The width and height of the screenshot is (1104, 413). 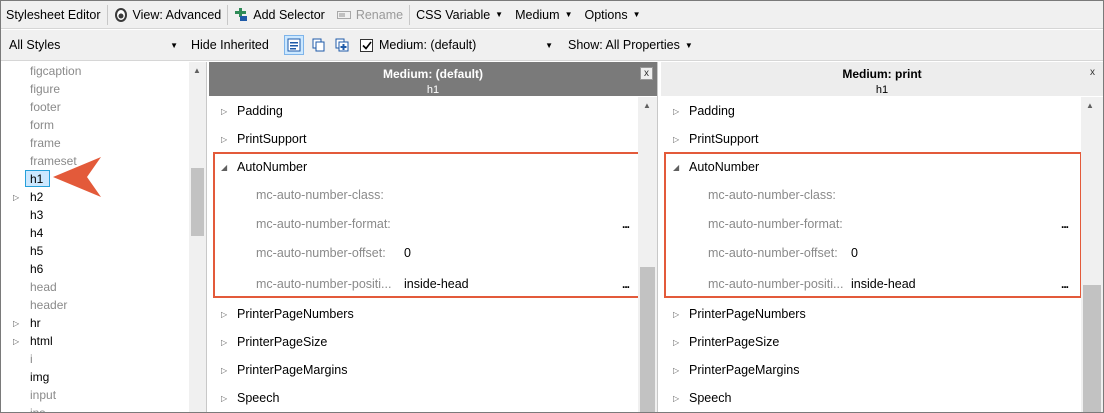 I want to click on copy-icon, so click(x=319, y=45).